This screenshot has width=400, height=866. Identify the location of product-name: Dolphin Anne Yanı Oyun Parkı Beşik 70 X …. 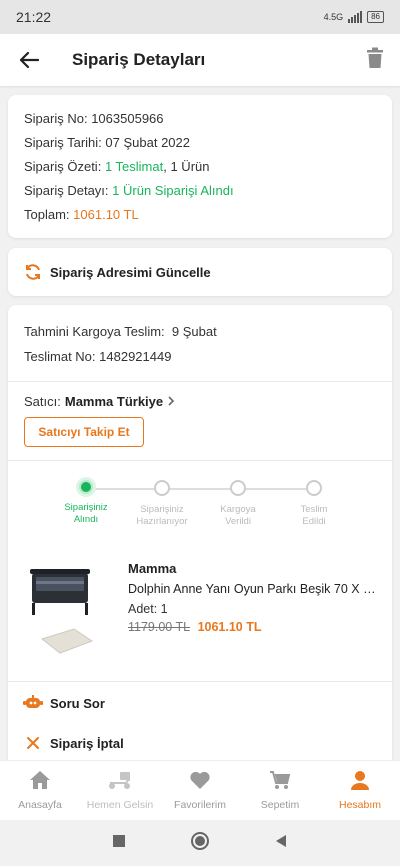
(252, 589).